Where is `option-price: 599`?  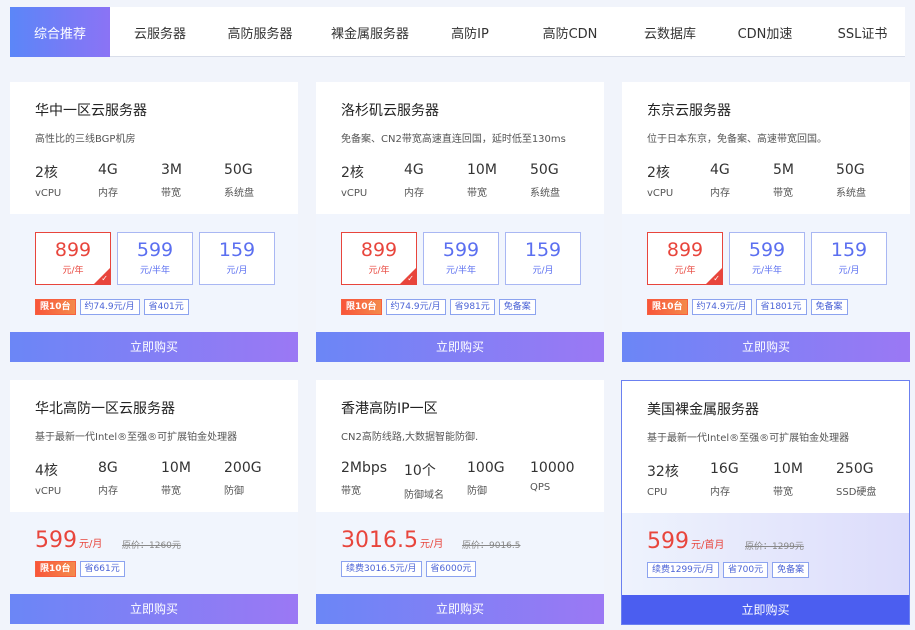
option-price: 599 is located at coordinates (767, 250).